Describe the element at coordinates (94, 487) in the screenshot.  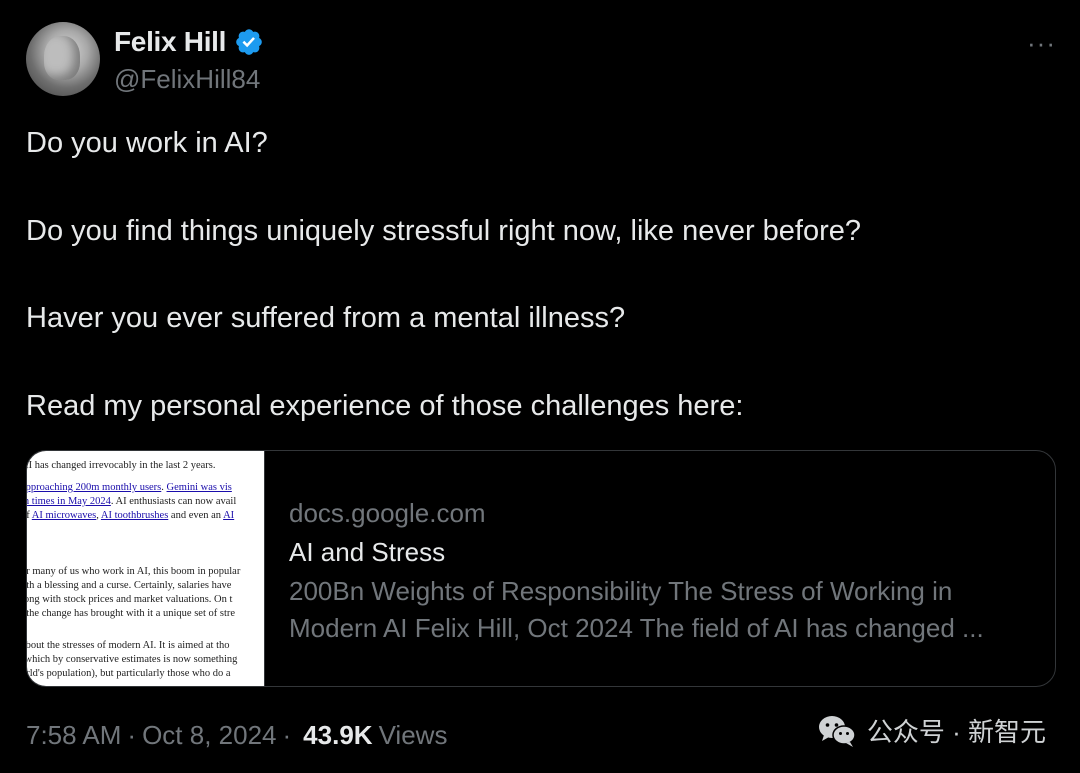
I see `thumbnail-link-text: approaching 200m monthly users` at that location.